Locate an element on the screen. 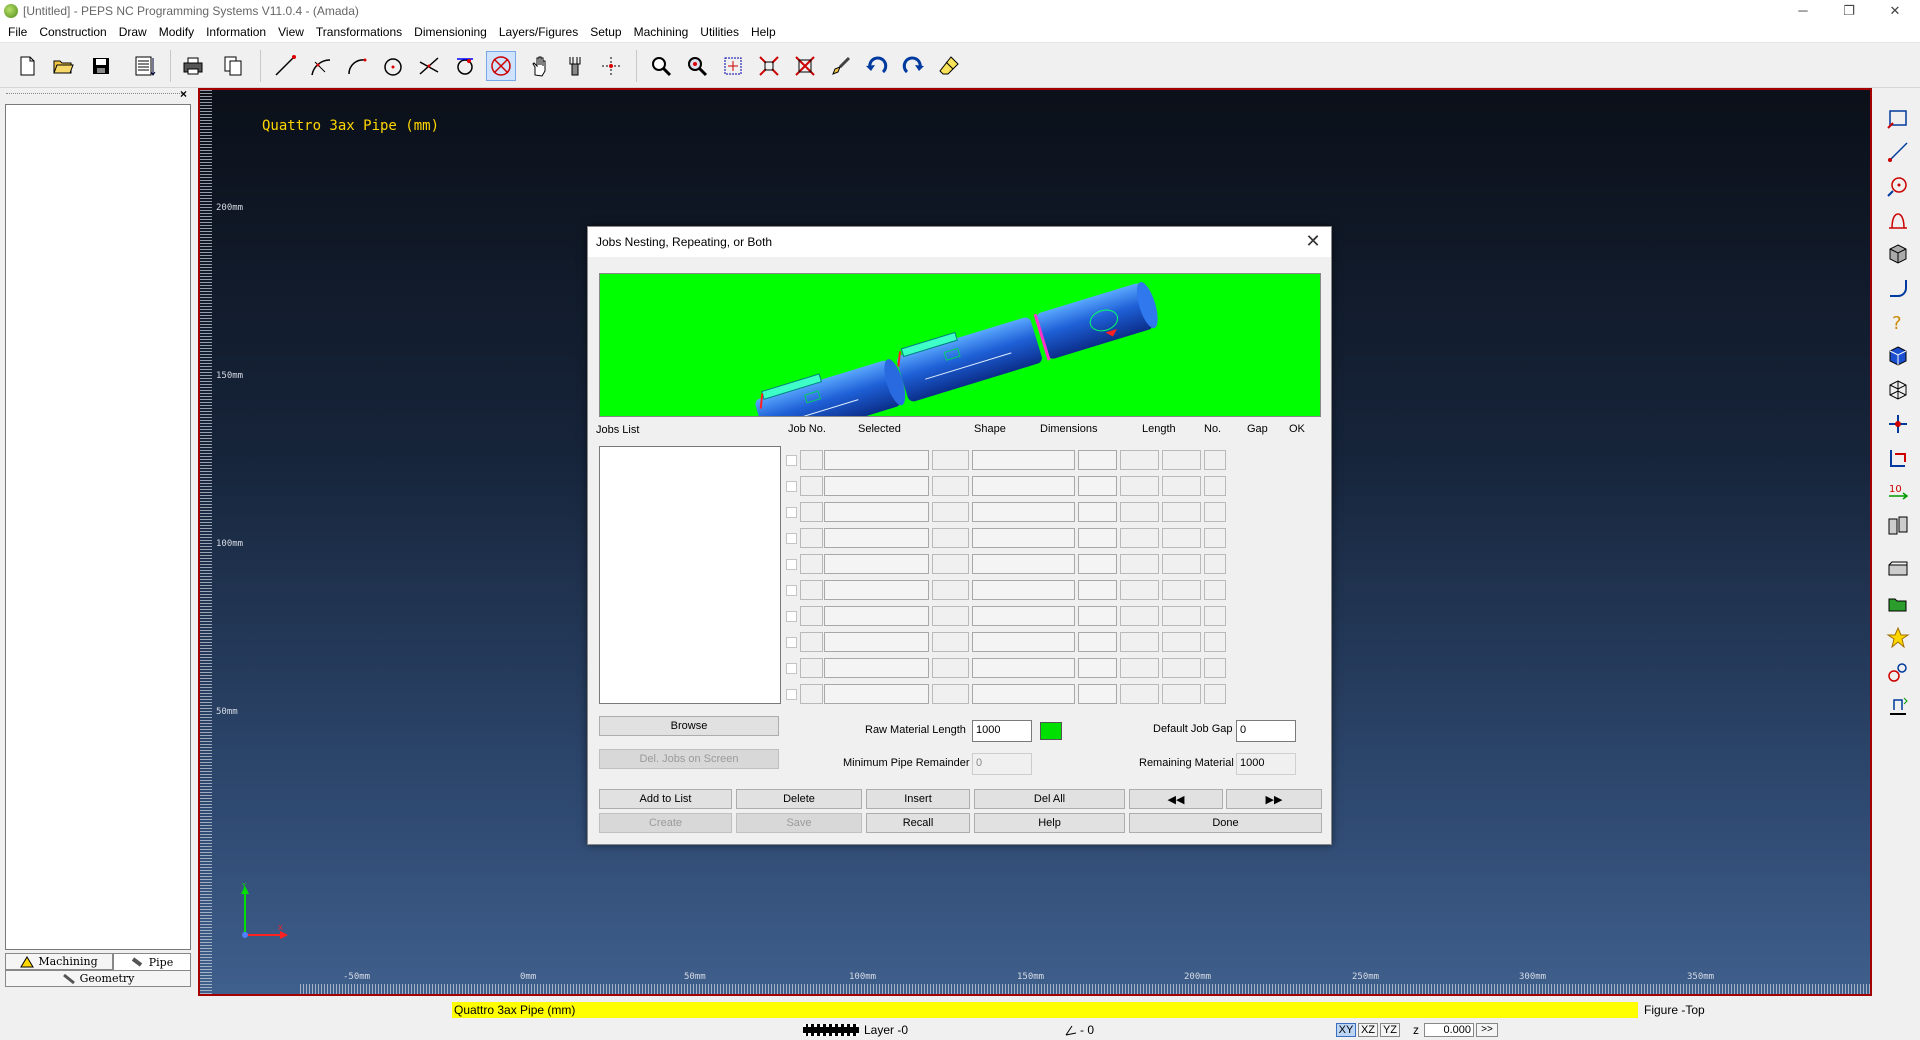 The width and height of the screenshot is (1920, 1040). circle-icon is located at coordinates (393, 66).